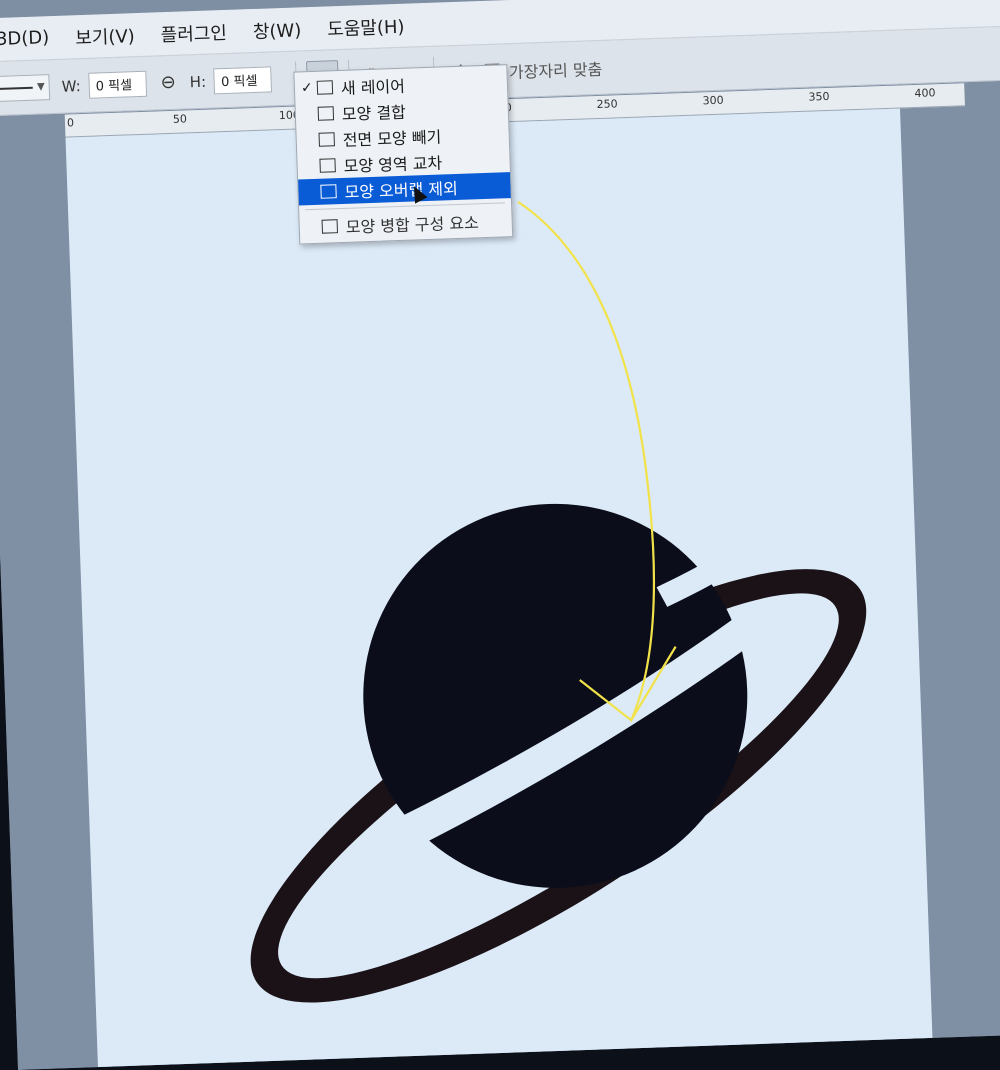  What do you see at coordinates (180, 119) in the screenshot?
I see `ruler-label: 50` at bounding box center [180, 119].